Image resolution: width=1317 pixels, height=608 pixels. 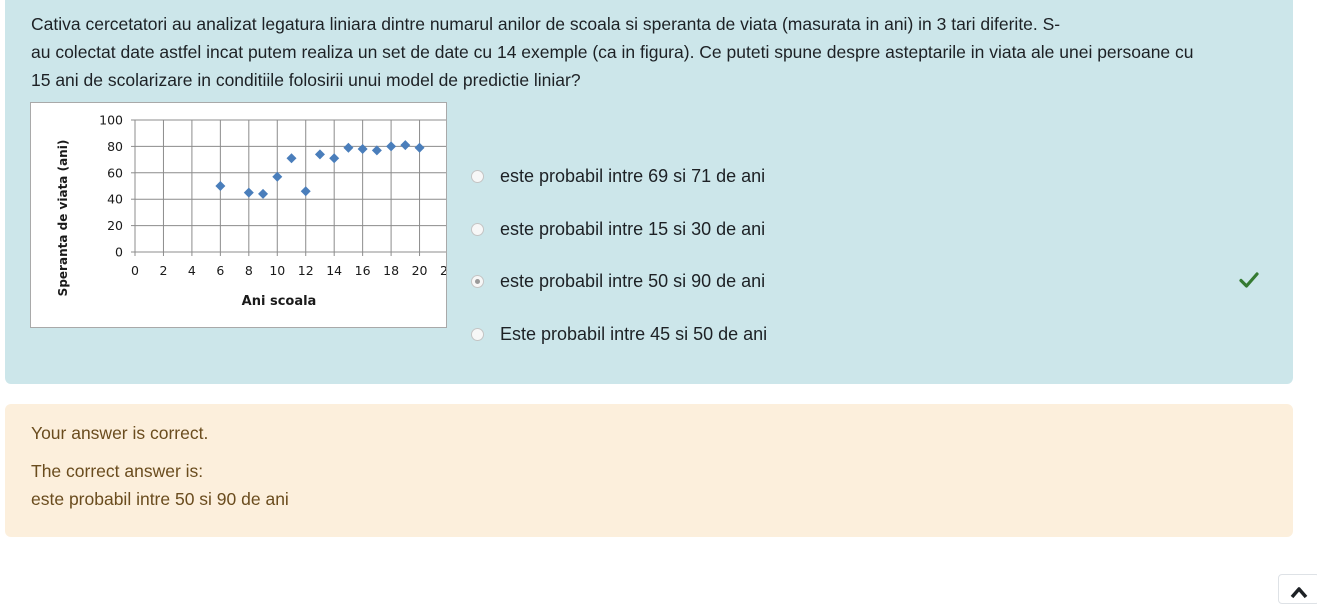 I want to click on chart-axes, so click(x=288, y=187).